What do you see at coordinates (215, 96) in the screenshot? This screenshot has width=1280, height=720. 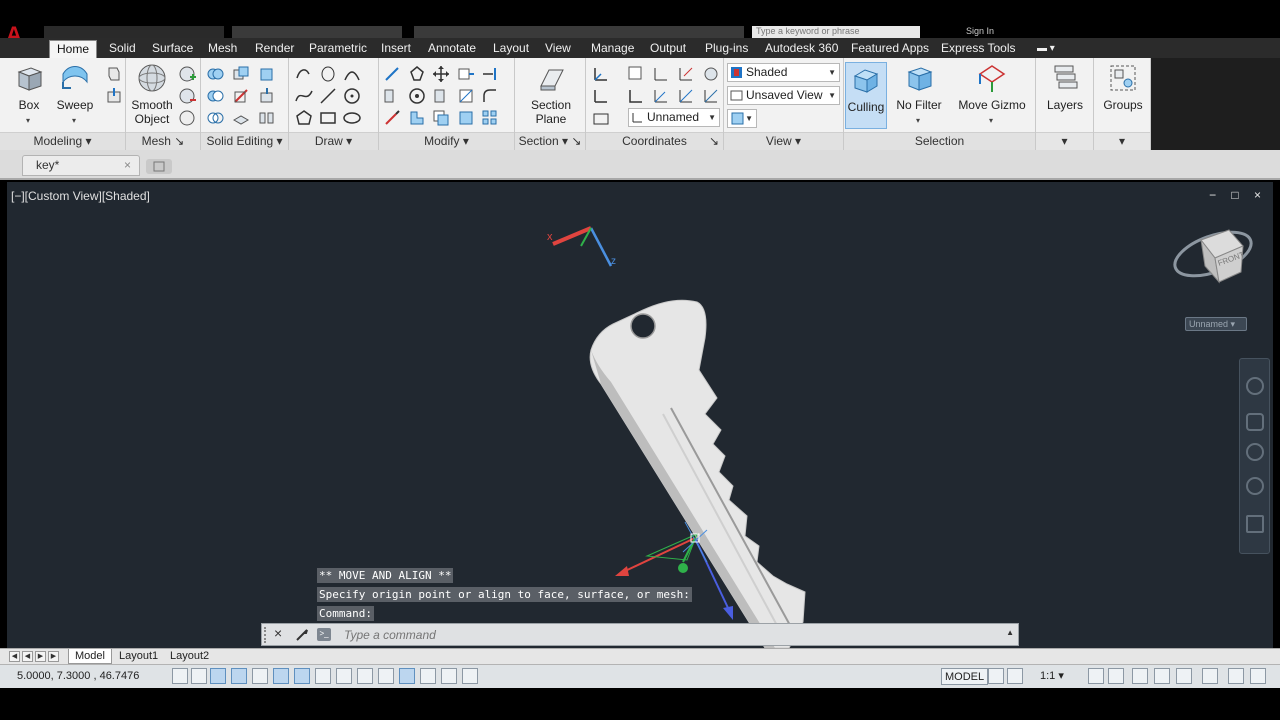 I see `subtract-icon` at bounding box center [215, 96].